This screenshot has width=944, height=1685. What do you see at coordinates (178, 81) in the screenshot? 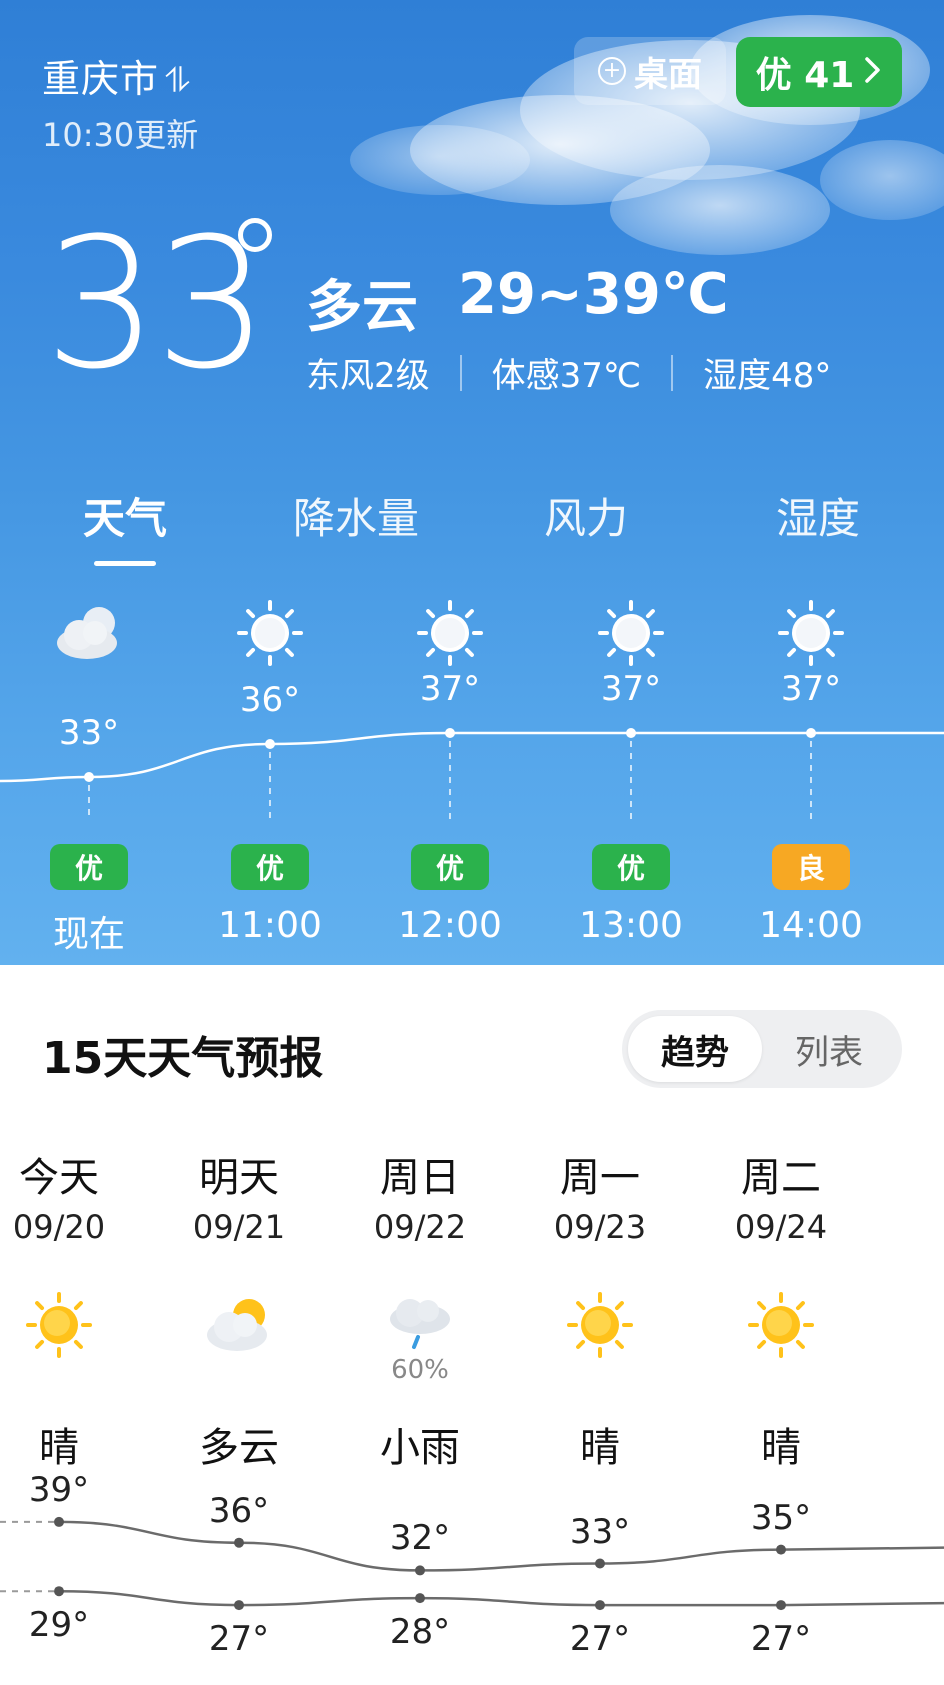
I see `location-arrow-icon: ⥮` at bounding box center [178, 81].